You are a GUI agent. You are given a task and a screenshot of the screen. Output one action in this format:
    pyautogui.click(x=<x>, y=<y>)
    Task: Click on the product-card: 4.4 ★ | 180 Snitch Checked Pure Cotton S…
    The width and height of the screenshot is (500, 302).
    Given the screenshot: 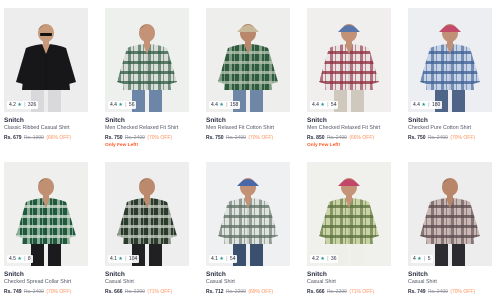 What is the action you would take?
    pyautogui.click(x=450, y=78)
    